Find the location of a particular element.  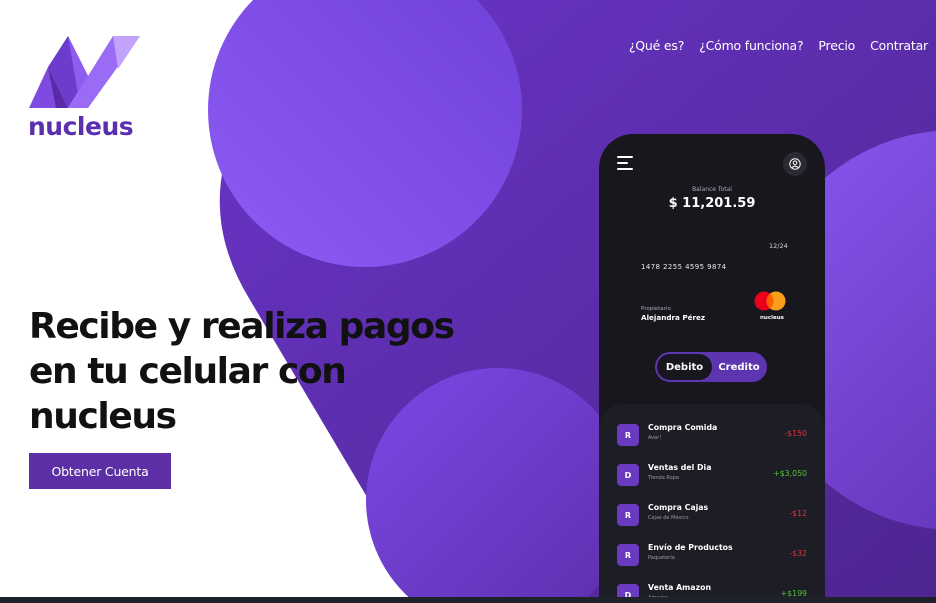

transaction-amount: +$3,050 is located at coordinates (790, 473).